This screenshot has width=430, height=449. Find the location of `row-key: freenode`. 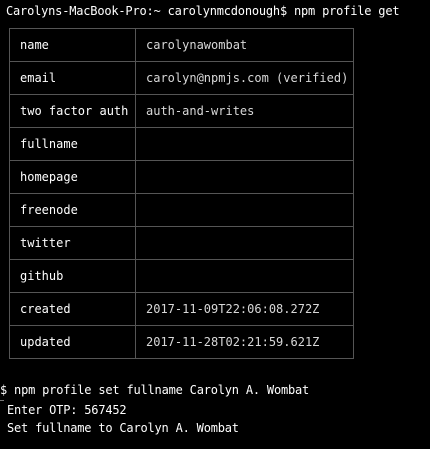

row-key: freenode is located at coordinates (72, 210).